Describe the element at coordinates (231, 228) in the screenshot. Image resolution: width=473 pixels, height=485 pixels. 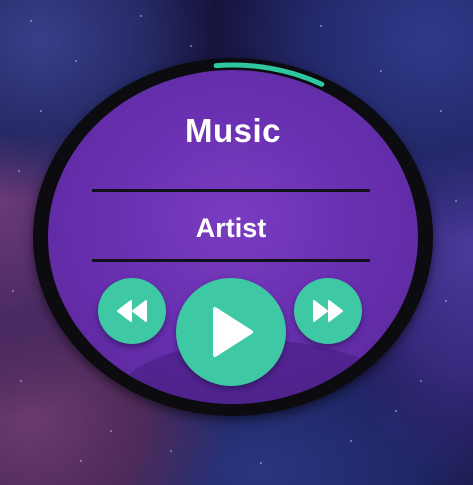
I see `artist-name: Artist` at that location.